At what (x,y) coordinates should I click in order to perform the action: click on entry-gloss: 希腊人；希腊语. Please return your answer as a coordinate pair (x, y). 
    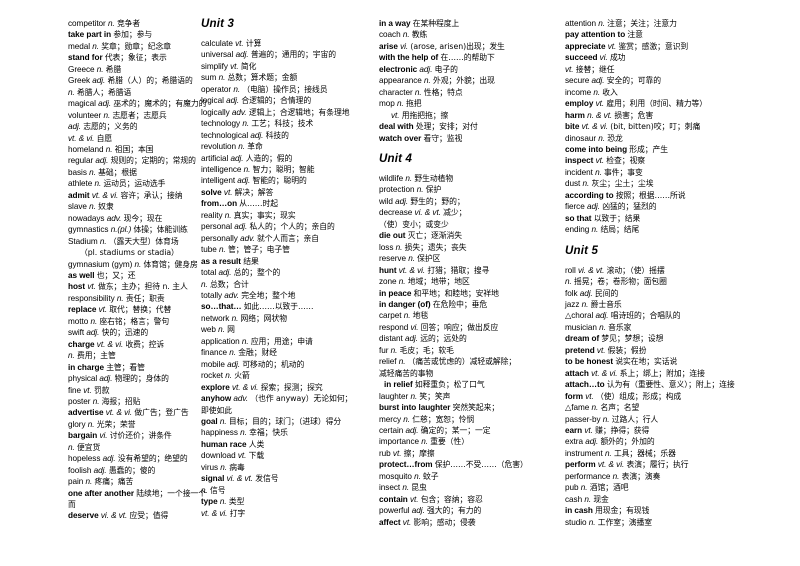
    Looking at the image, I should click on (104, 92).